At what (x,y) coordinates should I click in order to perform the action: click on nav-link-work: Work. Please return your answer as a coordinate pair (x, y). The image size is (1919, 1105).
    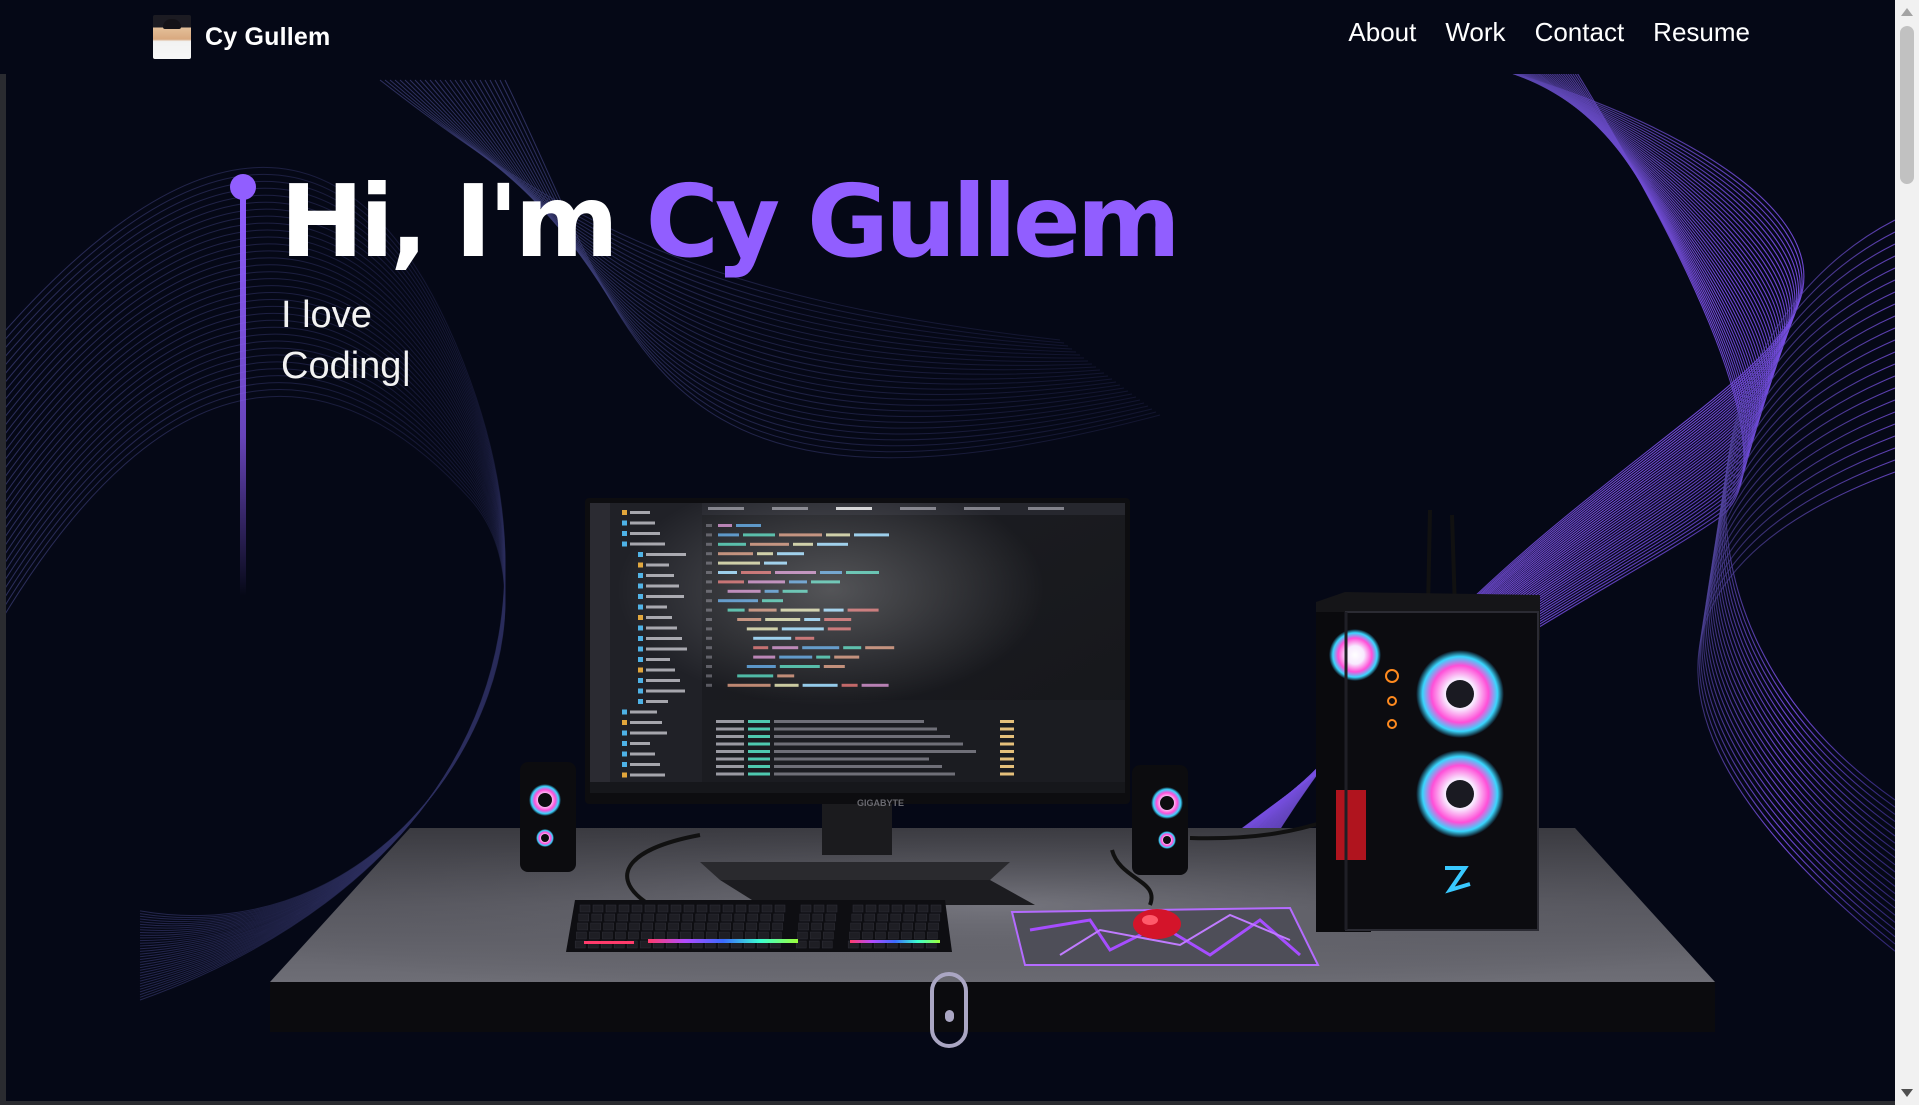
    Looking at the image, I should click on (1475, 32).